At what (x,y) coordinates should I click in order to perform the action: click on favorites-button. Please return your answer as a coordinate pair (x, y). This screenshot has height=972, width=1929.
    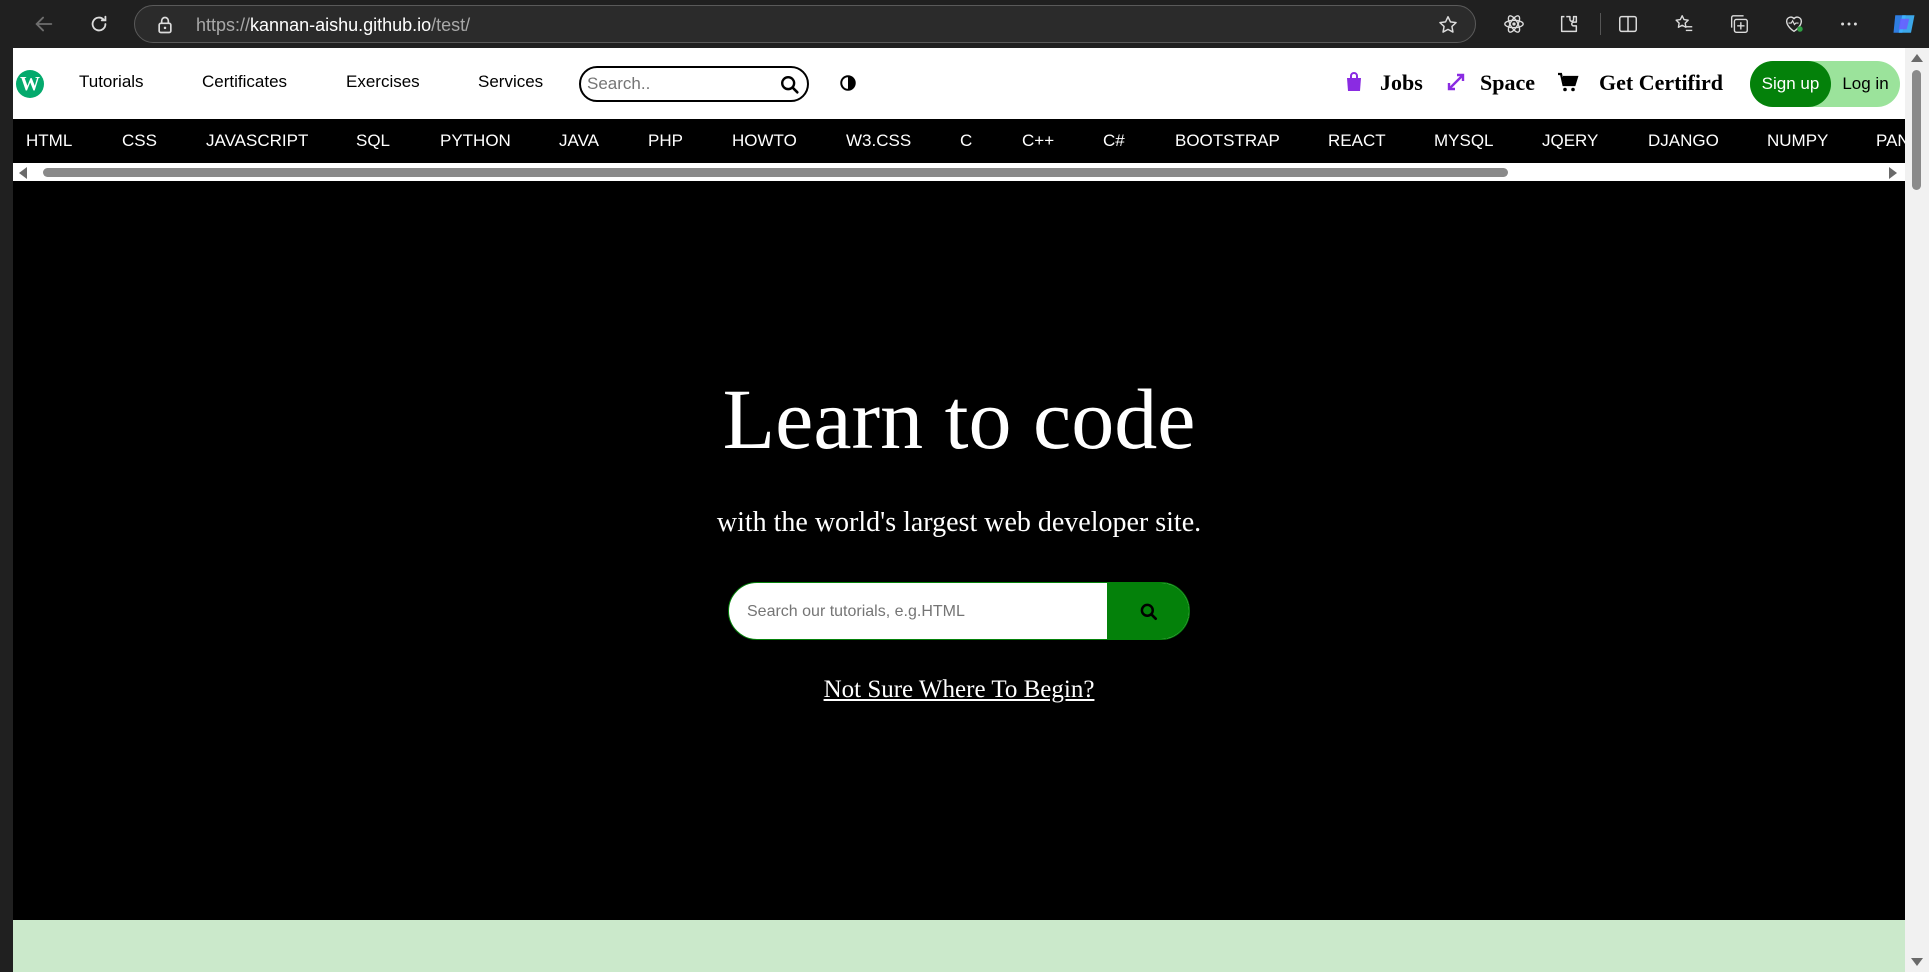
    Looking at the image, I should click on (1684, 24).